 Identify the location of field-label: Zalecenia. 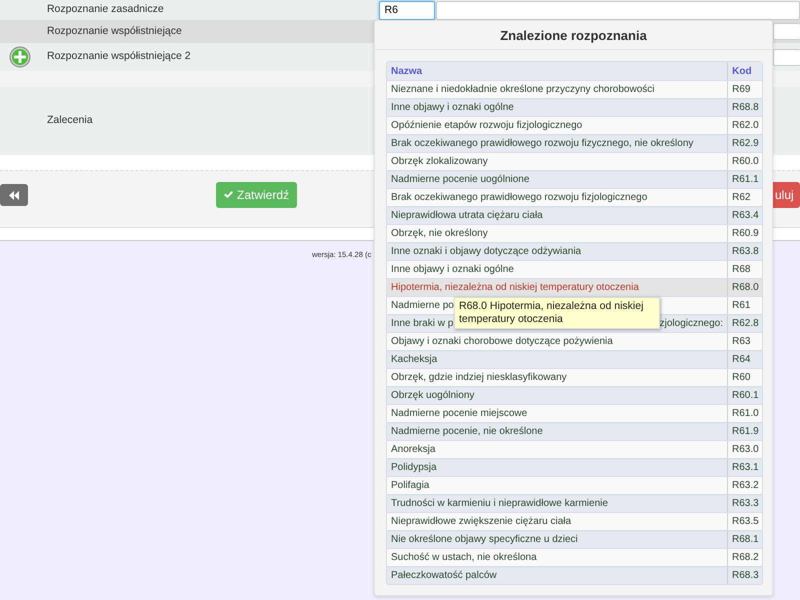
(70, 120).